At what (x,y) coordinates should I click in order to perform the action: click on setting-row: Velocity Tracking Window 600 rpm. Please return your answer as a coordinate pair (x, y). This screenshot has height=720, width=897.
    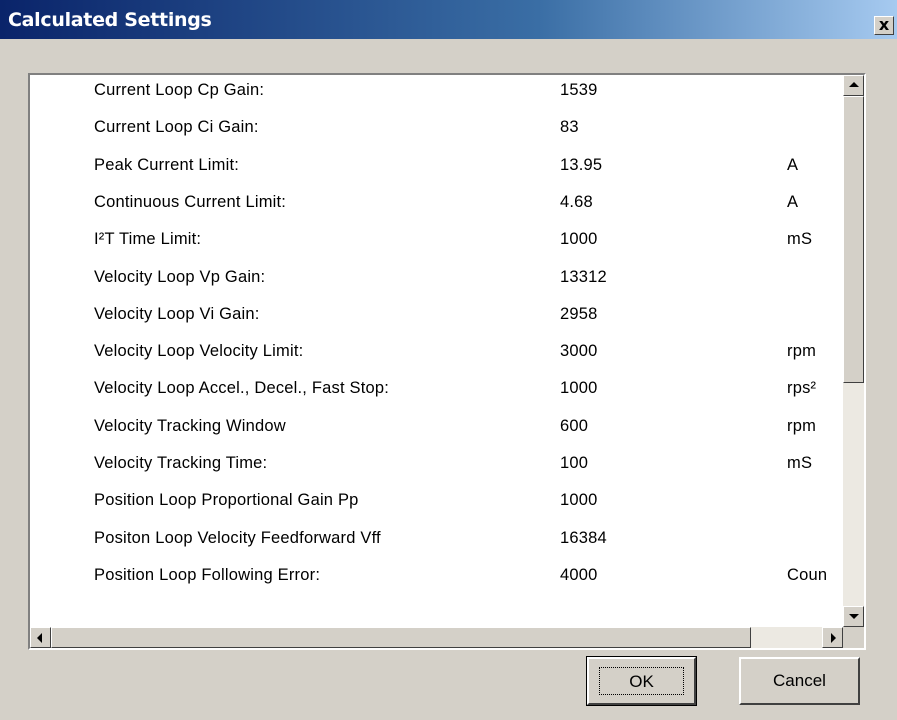
    Looking at the image, I should click on (436, 435).